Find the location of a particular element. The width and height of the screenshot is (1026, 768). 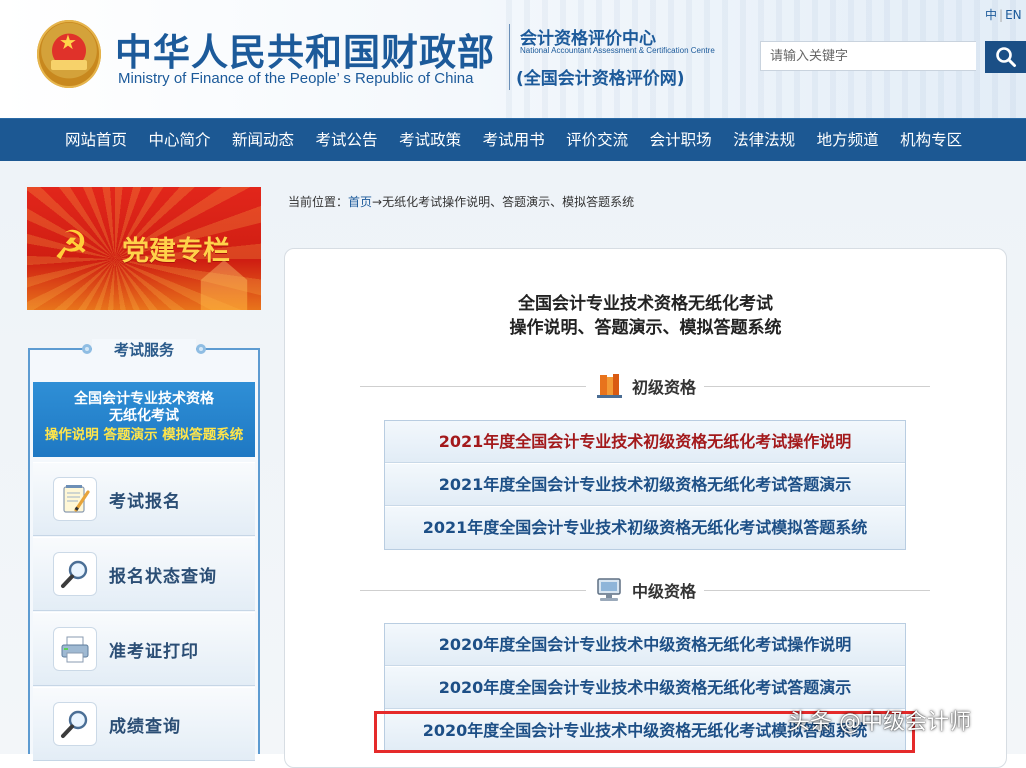

breadcrumb-home-link: 首页 is located at coordinates (360, 202).